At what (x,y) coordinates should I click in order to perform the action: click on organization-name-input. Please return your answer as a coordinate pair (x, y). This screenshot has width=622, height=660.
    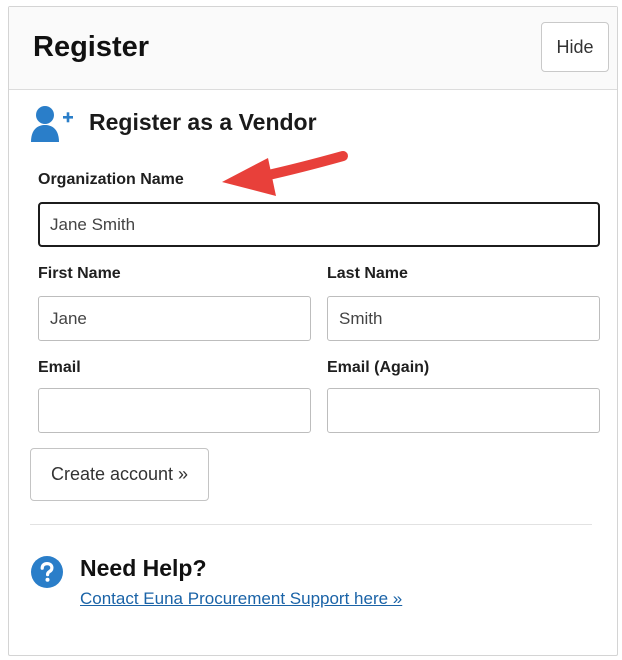
    Looking at the image, I should click on (319, 224).